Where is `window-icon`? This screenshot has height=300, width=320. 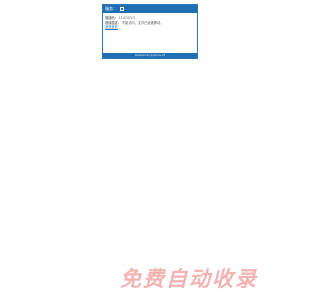
window-icon is located at coordinates (122, 9).